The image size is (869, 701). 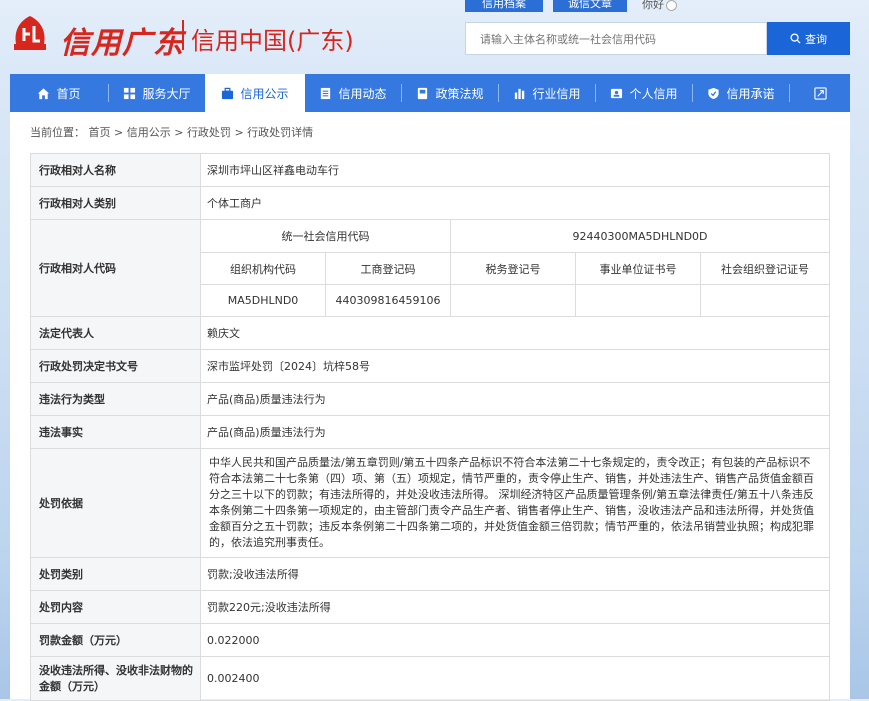 What do you see at coordinates (515, 574) in the screenshot?
I see `field-value-penalty-type: 罚款;没收违法所得` at bounding box center [515, 574].